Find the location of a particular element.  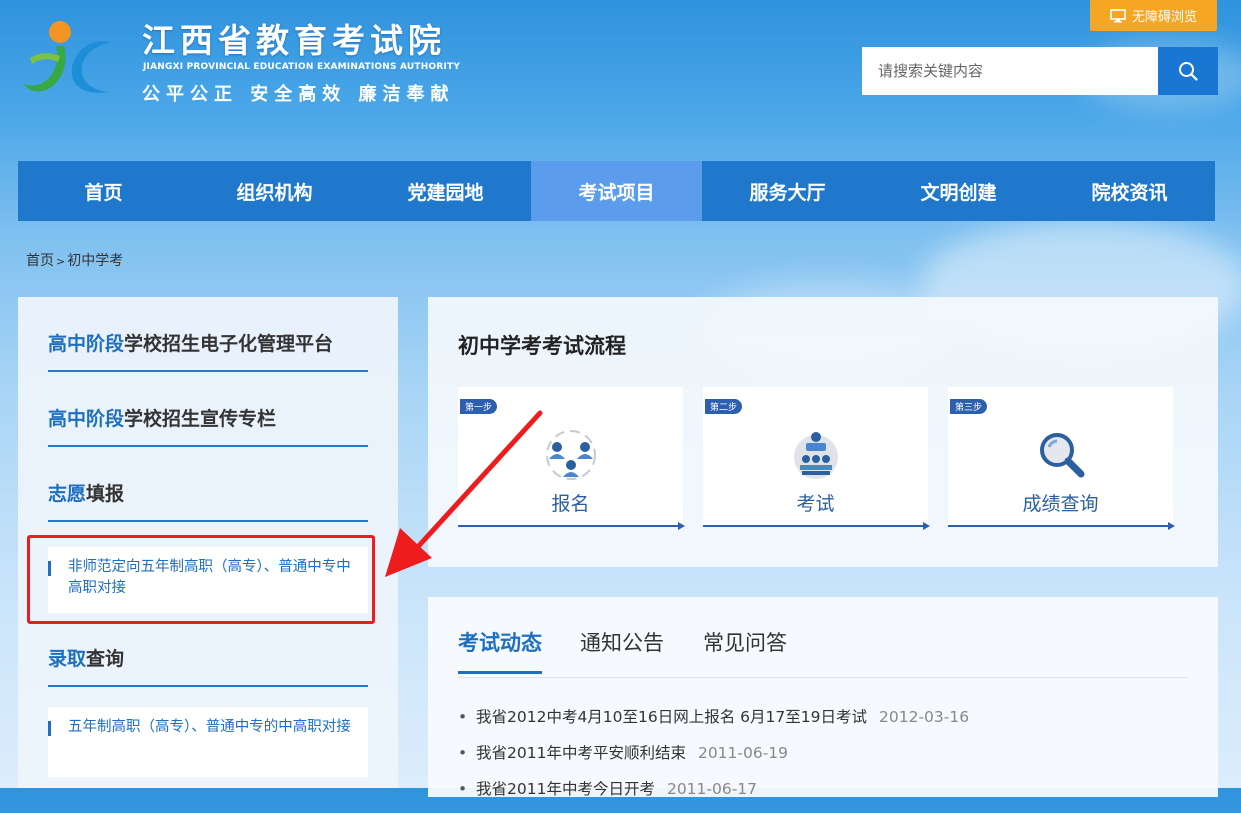

nav-item-college-news: 院校资讯 is located at coordinates (1129, 191).